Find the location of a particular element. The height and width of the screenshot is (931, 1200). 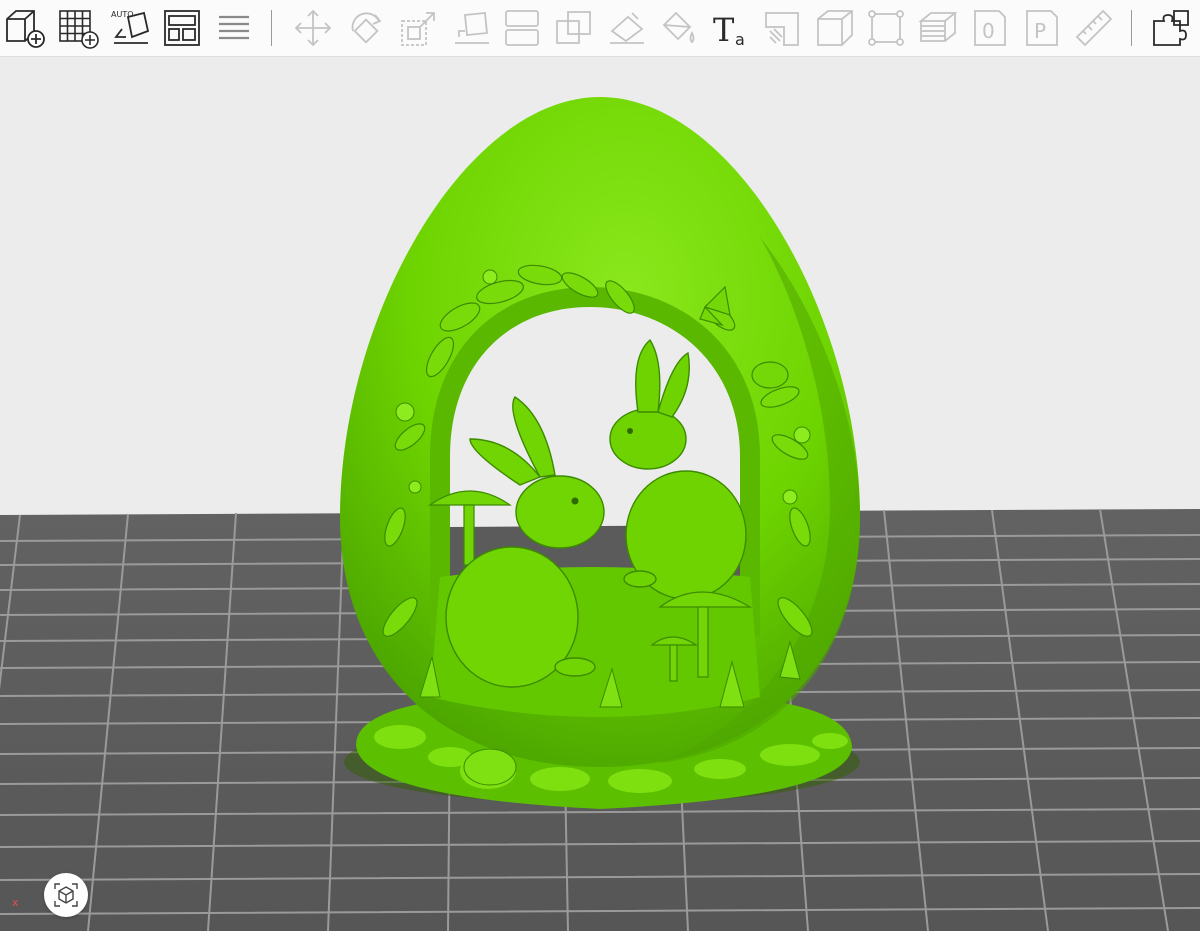

lay-flat-icon is located at coordinates (472, 28).